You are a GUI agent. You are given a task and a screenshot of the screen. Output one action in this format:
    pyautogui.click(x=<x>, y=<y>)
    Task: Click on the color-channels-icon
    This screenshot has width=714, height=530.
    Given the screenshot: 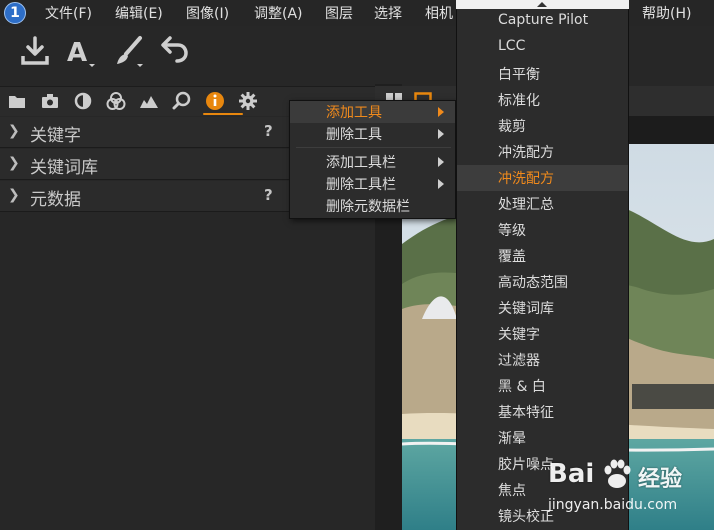 What is the action you would take?
    pyautogui.click(x=116, y=101)
    